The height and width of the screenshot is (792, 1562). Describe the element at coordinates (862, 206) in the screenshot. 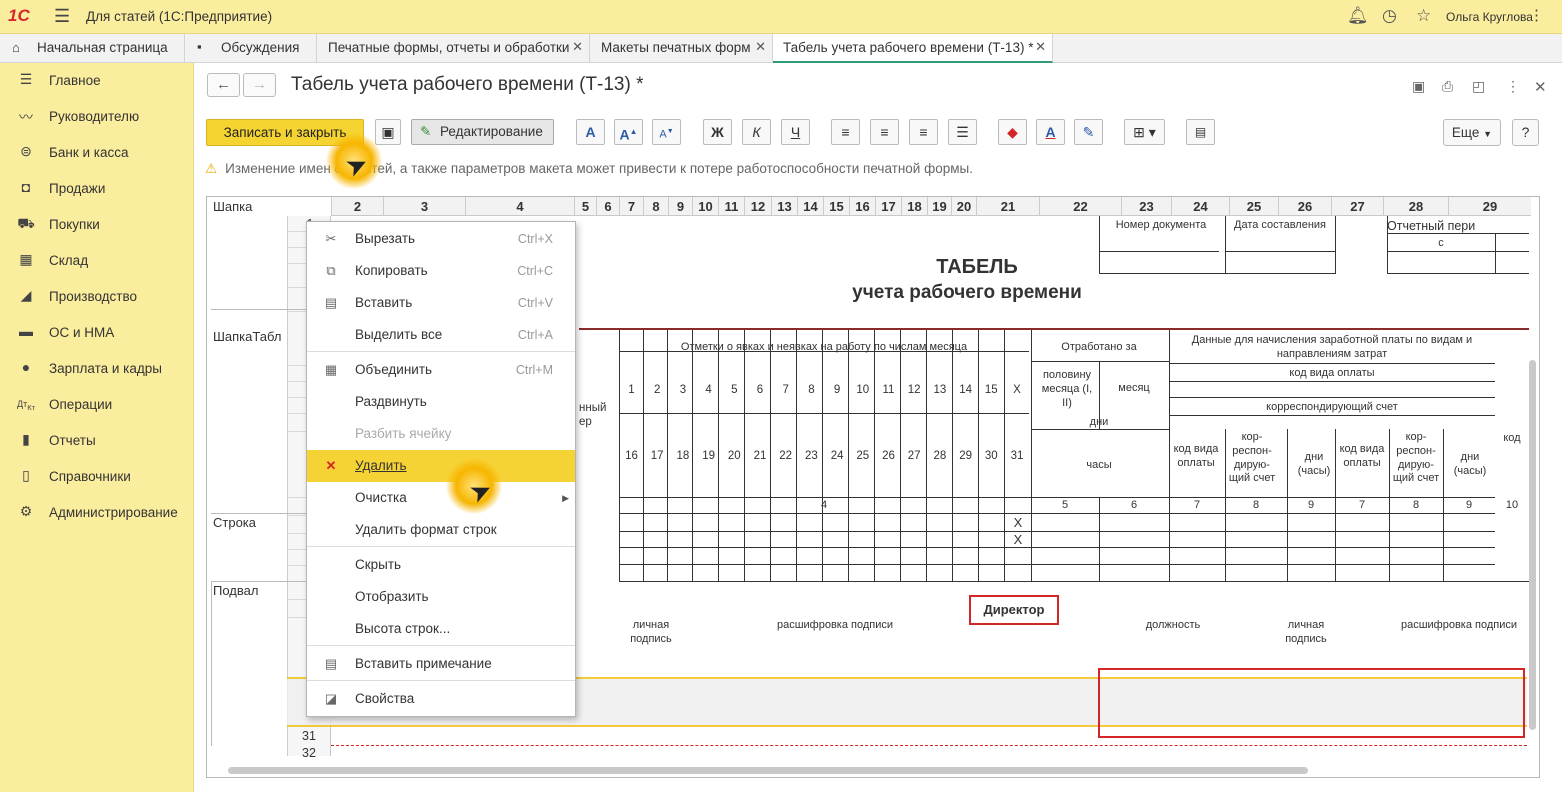

I see `column-header: 16` at that location.